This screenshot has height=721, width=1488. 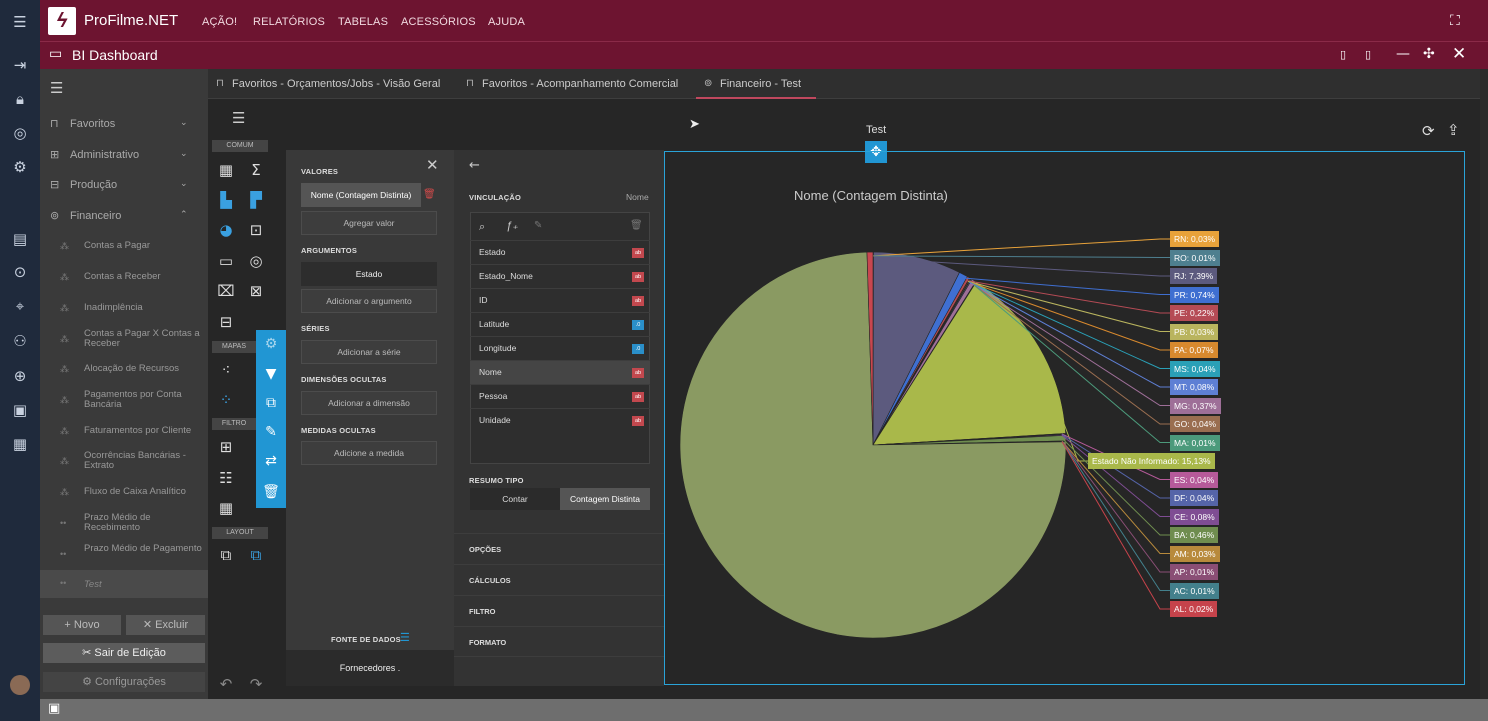 I want to click on text-box-icon: ⌧, so click(x=226, y=291).